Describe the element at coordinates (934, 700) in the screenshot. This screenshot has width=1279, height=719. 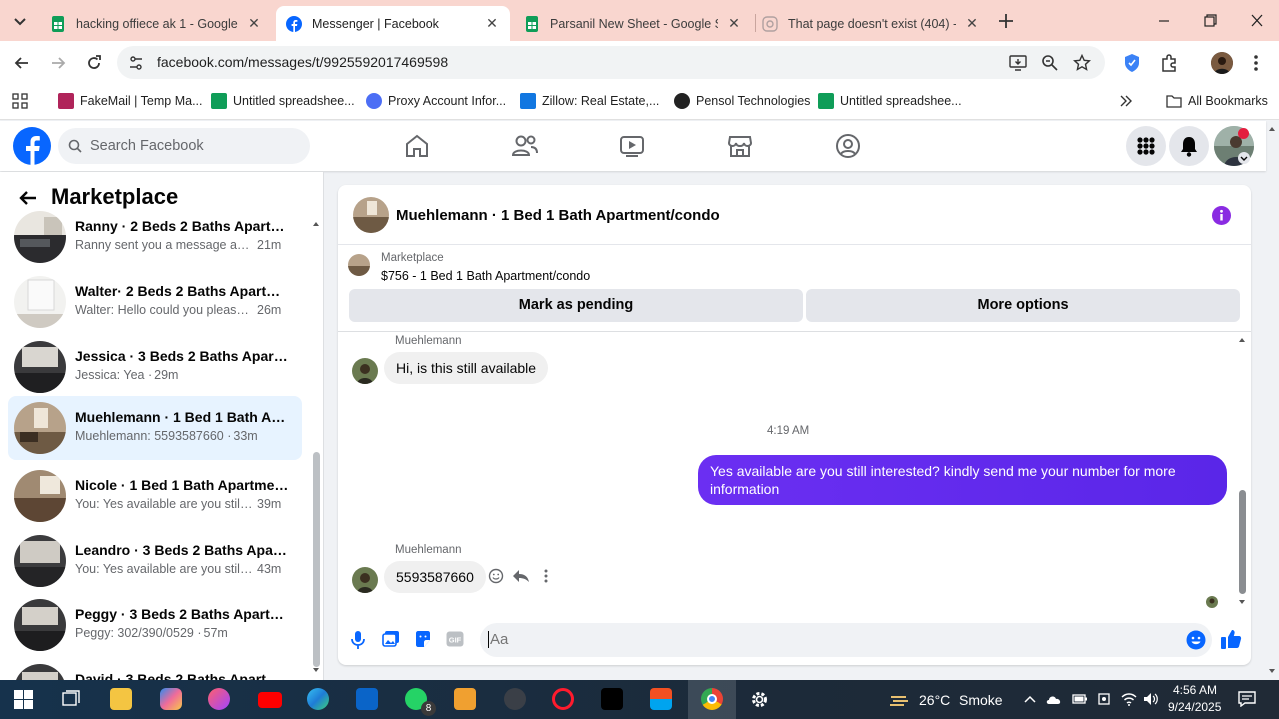
I see `weather-temp: 26°C` at that location.